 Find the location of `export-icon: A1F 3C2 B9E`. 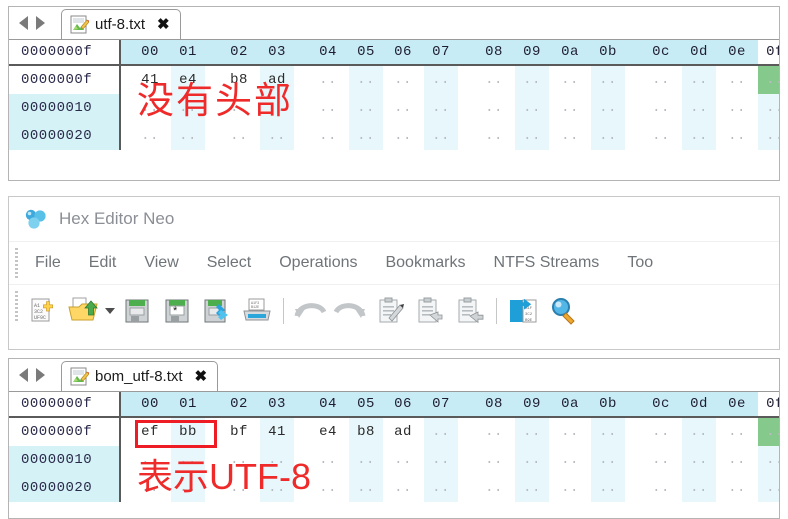

export-icon: A1F 3C2 B9E is located at coordinates (523, 311).